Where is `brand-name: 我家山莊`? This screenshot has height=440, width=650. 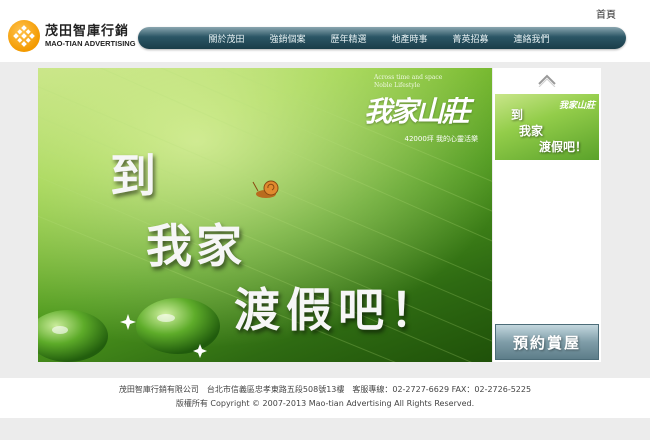 brand-name: 我家山莊 is located at coordinates (416, 111).